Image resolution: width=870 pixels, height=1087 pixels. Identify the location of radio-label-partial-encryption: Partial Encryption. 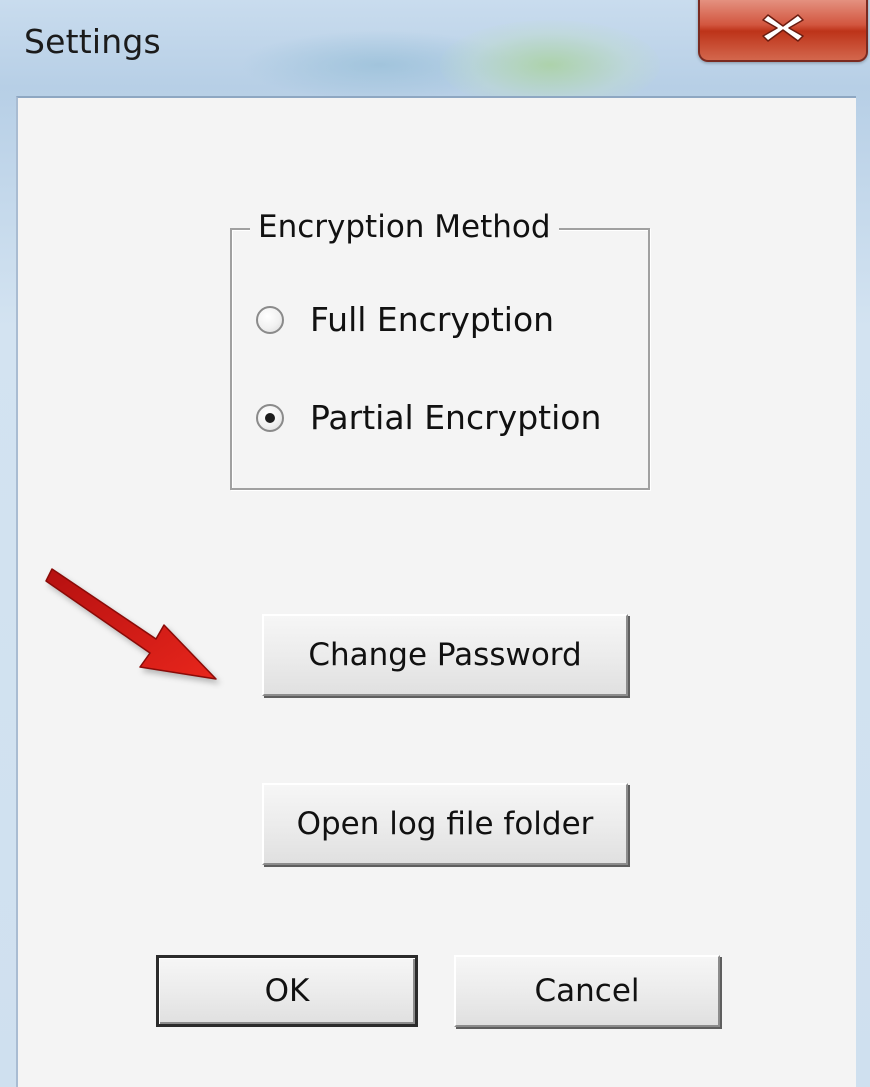
(456, 417).